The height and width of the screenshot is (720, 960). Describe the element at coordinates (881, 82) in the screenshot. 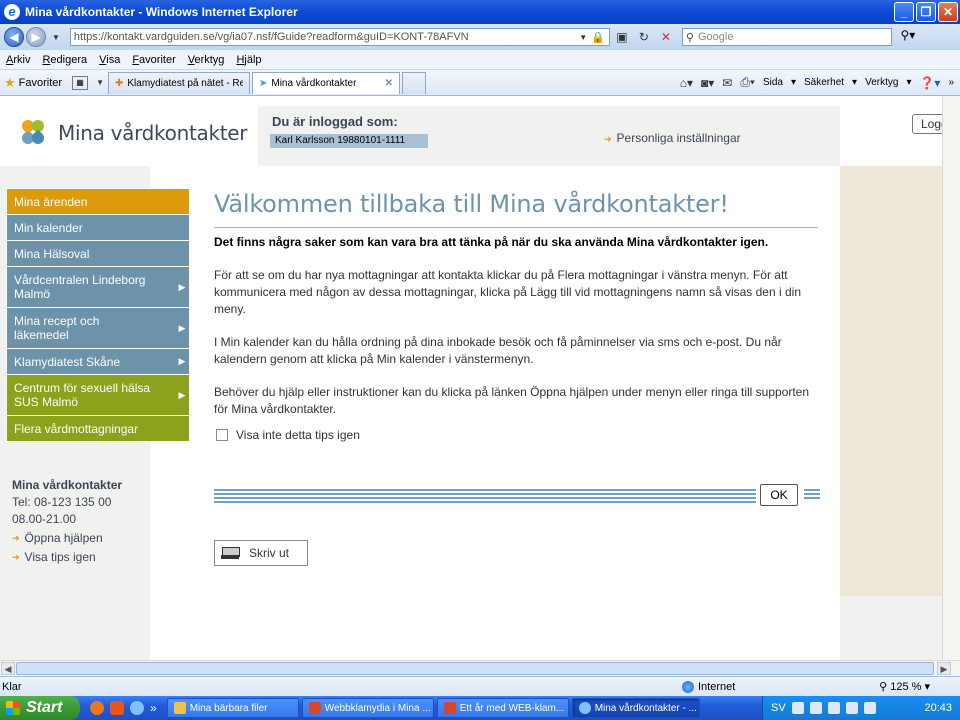

I see `tools-menu: Verktyg` at that location.